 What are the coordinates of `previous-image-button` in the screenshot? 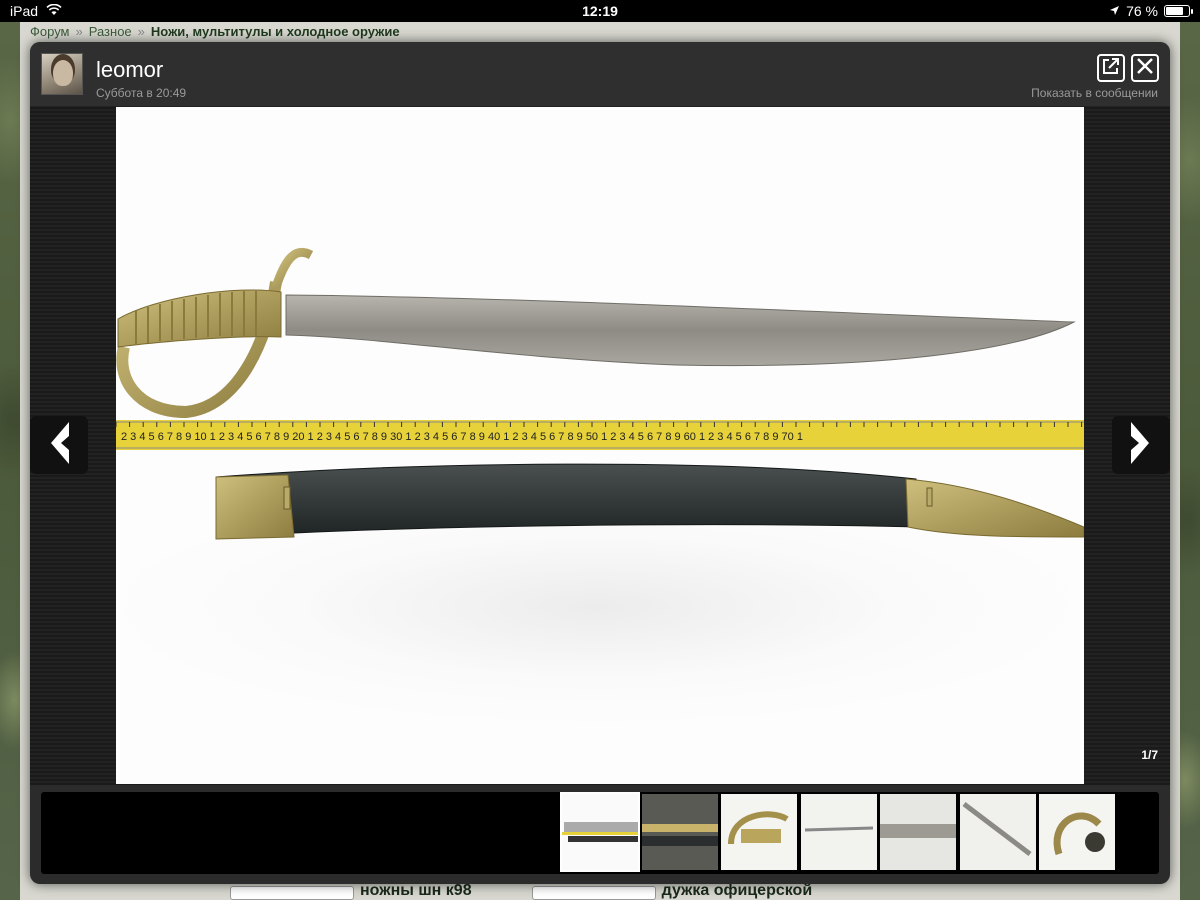 It's located at (59, 445).